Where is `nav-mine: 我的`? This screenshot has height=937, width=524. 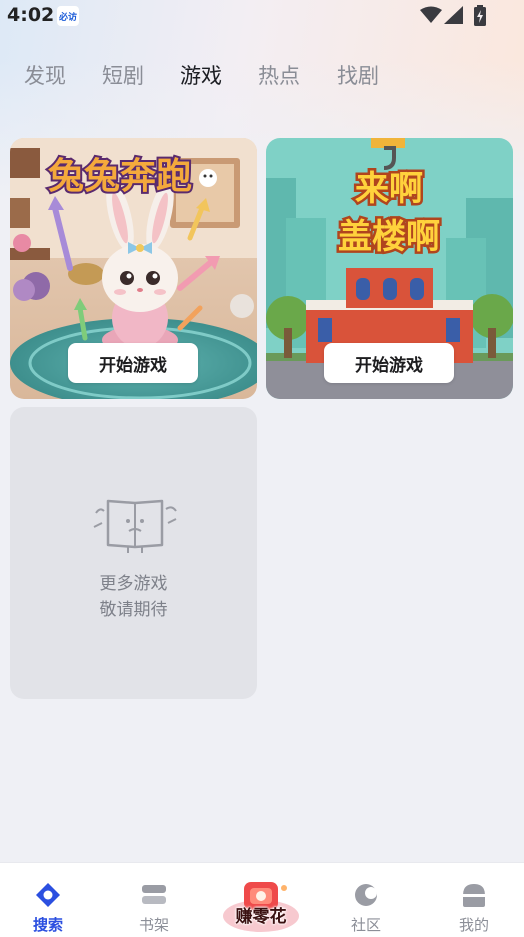
nav-mine: 我的 is located at coordinates (474, 900).